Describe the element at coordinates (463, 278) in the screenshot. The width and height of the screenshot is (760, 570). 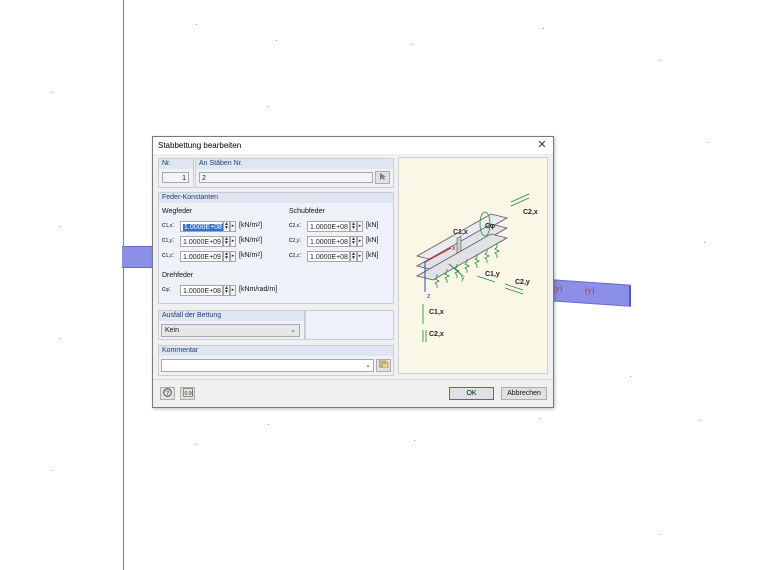
I see `y-axis-label: y` at that location.